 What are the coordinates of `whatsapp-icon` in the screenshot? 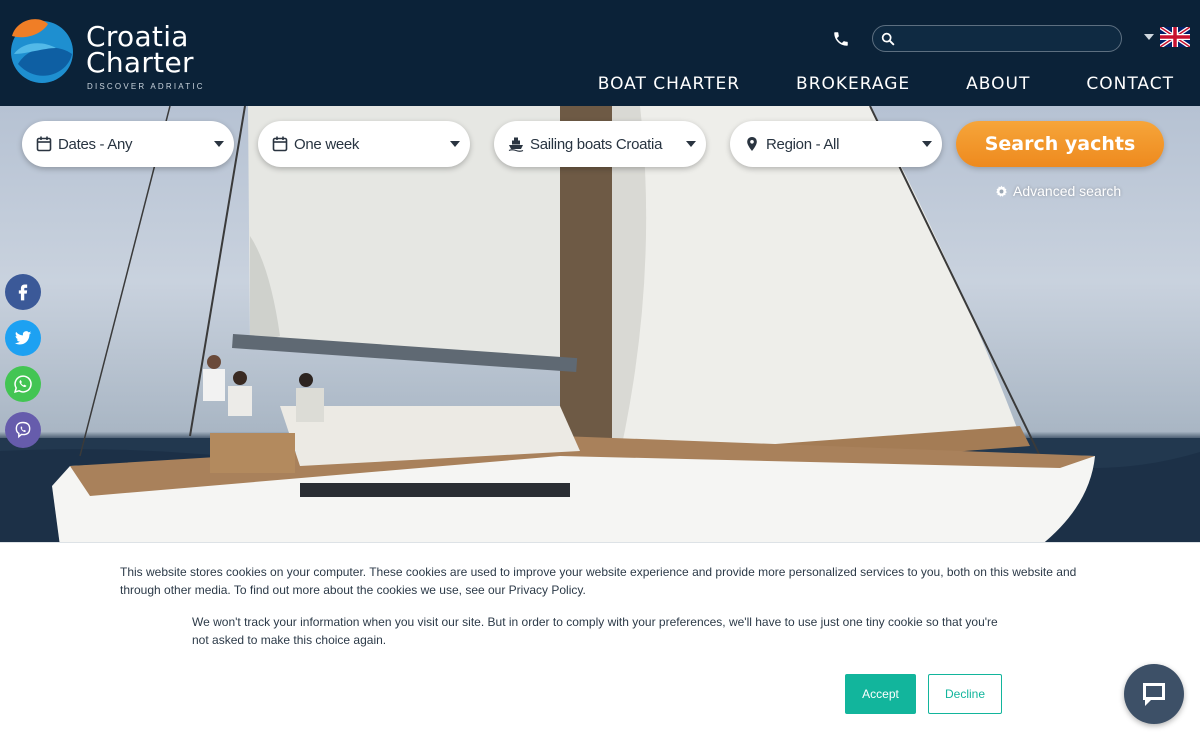 It's located at (23, 384).